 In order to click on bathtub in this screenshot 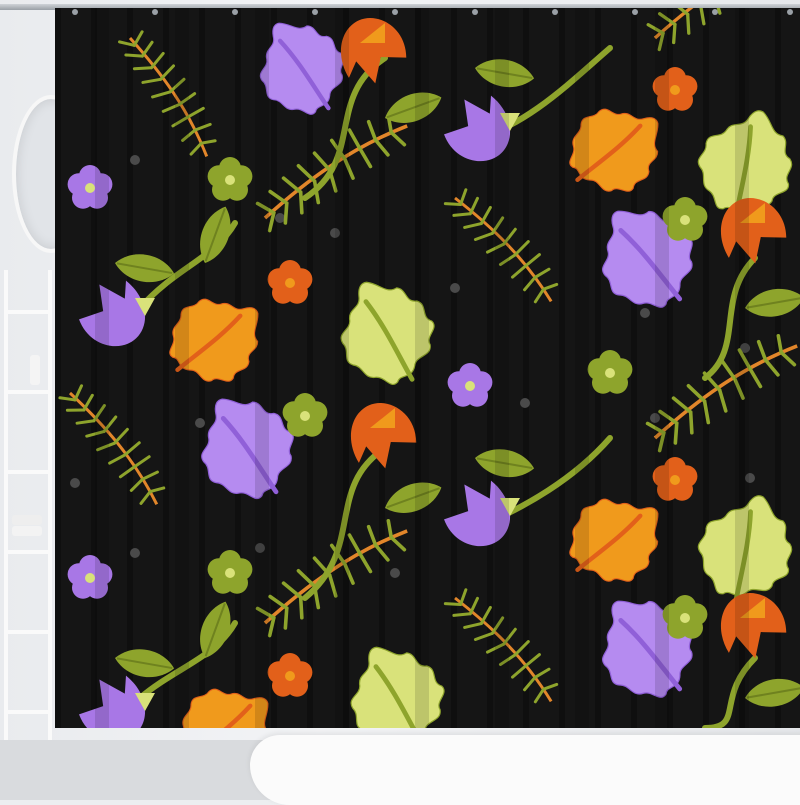, I will do `click(525, 770)`.